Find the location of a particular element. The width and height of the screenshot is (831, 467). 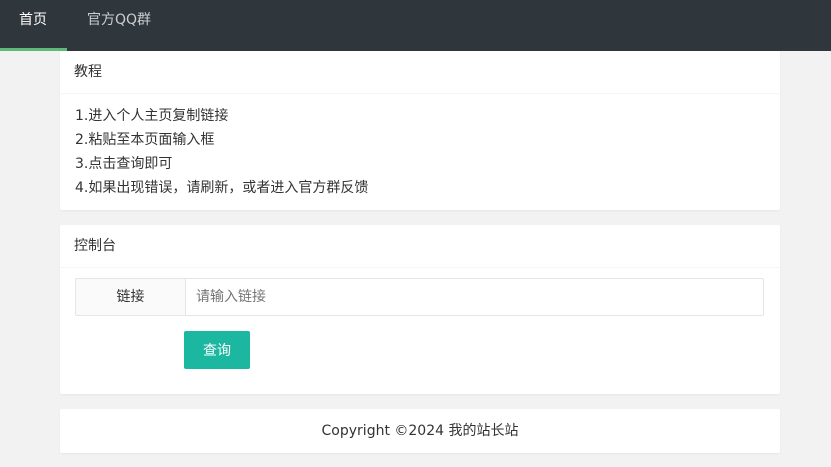

link-label: 链接 is located at coordinates (130, 297).